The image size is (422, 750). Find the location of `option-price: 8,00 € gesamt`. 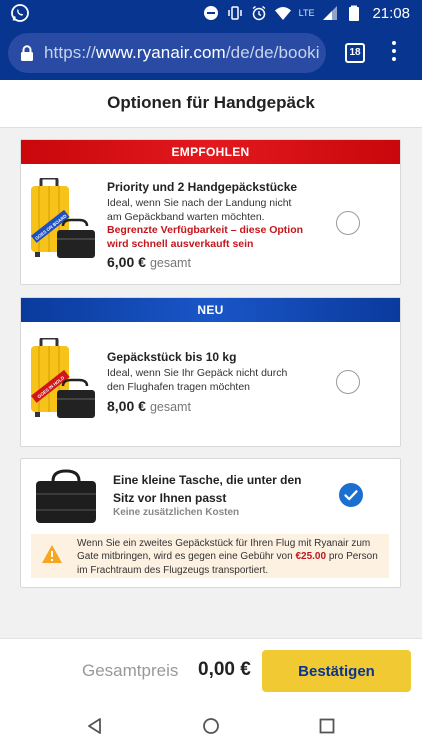

option-price: 8,00 € gesamt is located at coordinates (149, 406).